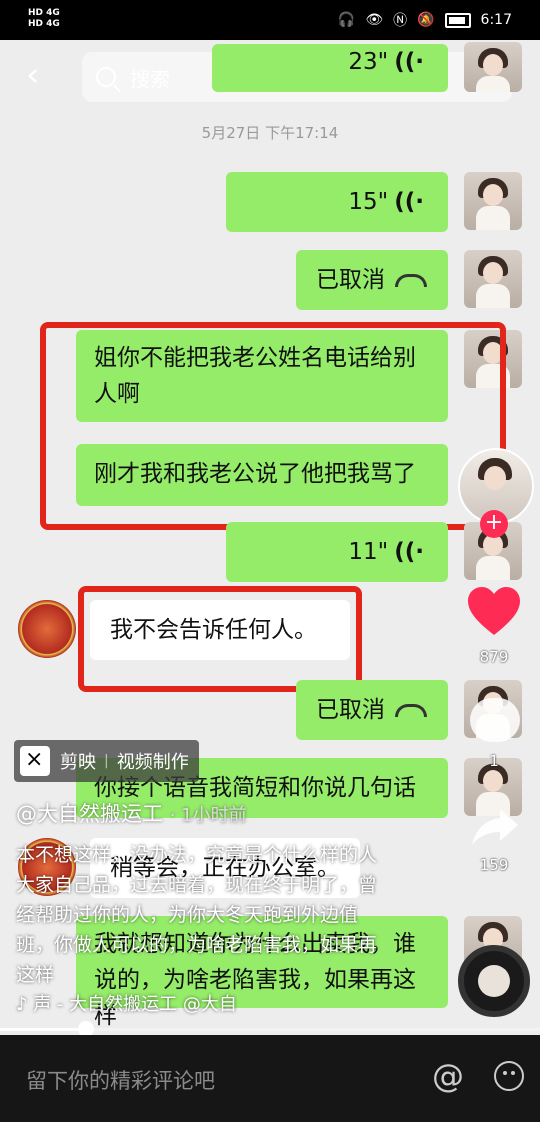 Image resolution: width=540 pixels, height=1122 pixels. I want to click on like-count: 879, so click(494, 657).